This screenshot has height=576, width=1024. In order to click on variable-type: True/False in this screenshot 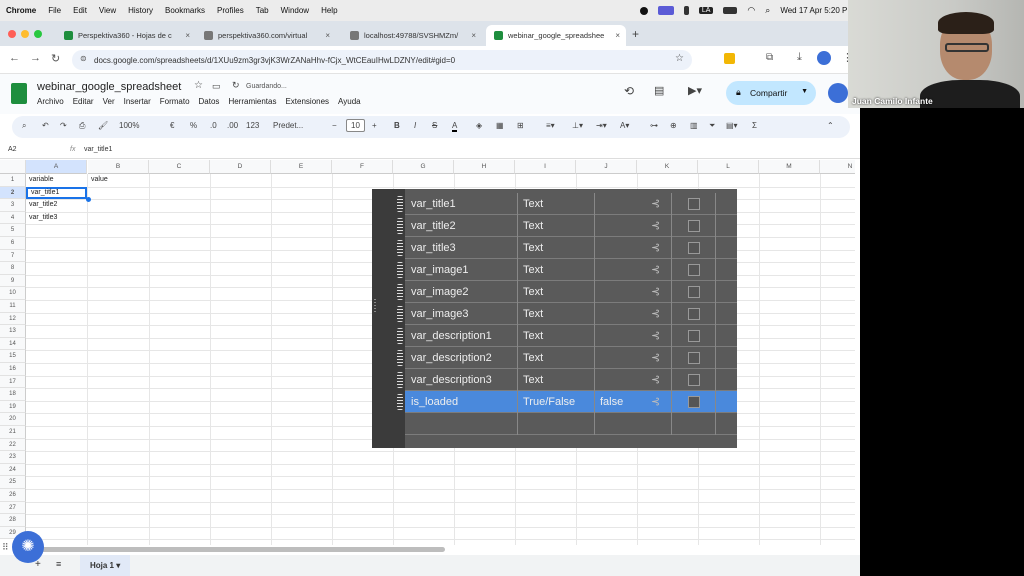, I will do `click(555, 402)`.